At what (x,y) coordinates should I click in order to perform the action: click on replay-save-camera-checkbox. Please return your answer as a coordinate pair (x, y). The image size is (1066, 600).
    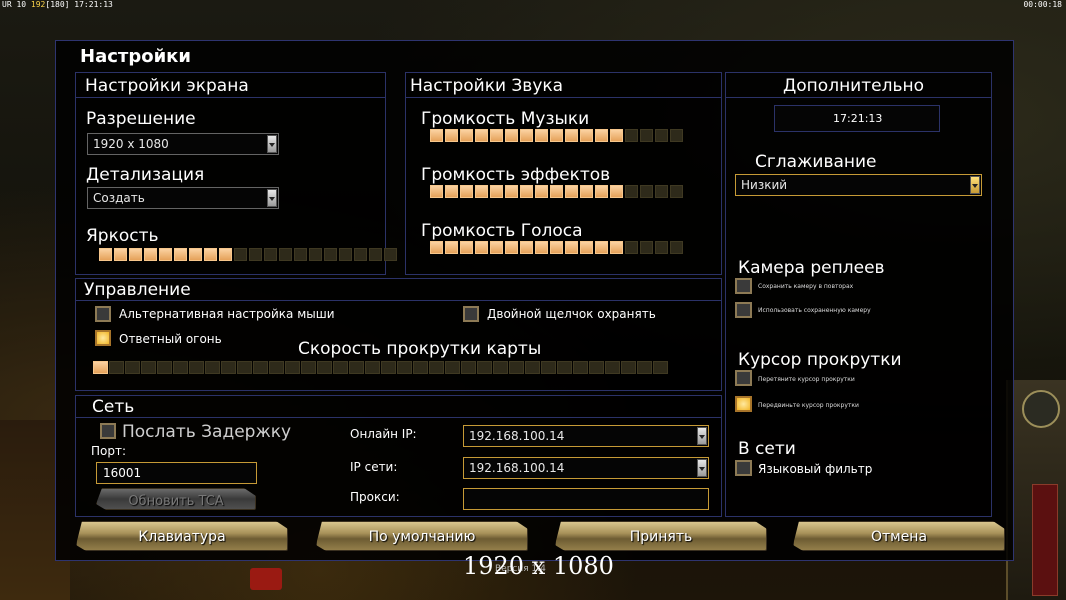
    Looking at the image, I should click on (743, 286).